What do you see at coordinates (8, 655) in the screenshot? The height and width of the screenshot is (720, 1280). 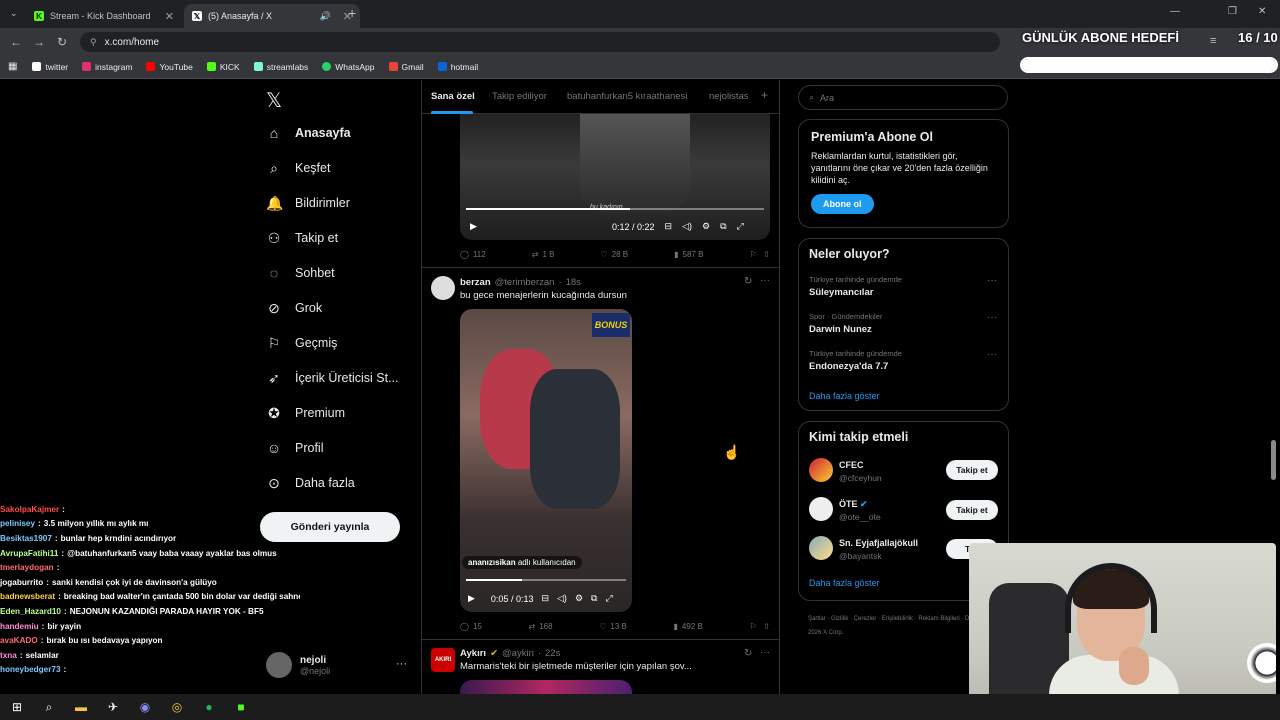 I see `chat-username: txna` at bounding box center [8, 655].